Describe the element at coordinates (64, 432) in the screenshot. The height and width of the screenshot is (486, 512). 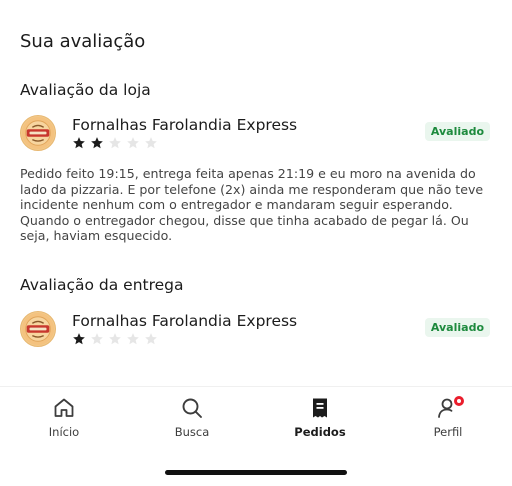
I see `tab-label: Início` at that location.